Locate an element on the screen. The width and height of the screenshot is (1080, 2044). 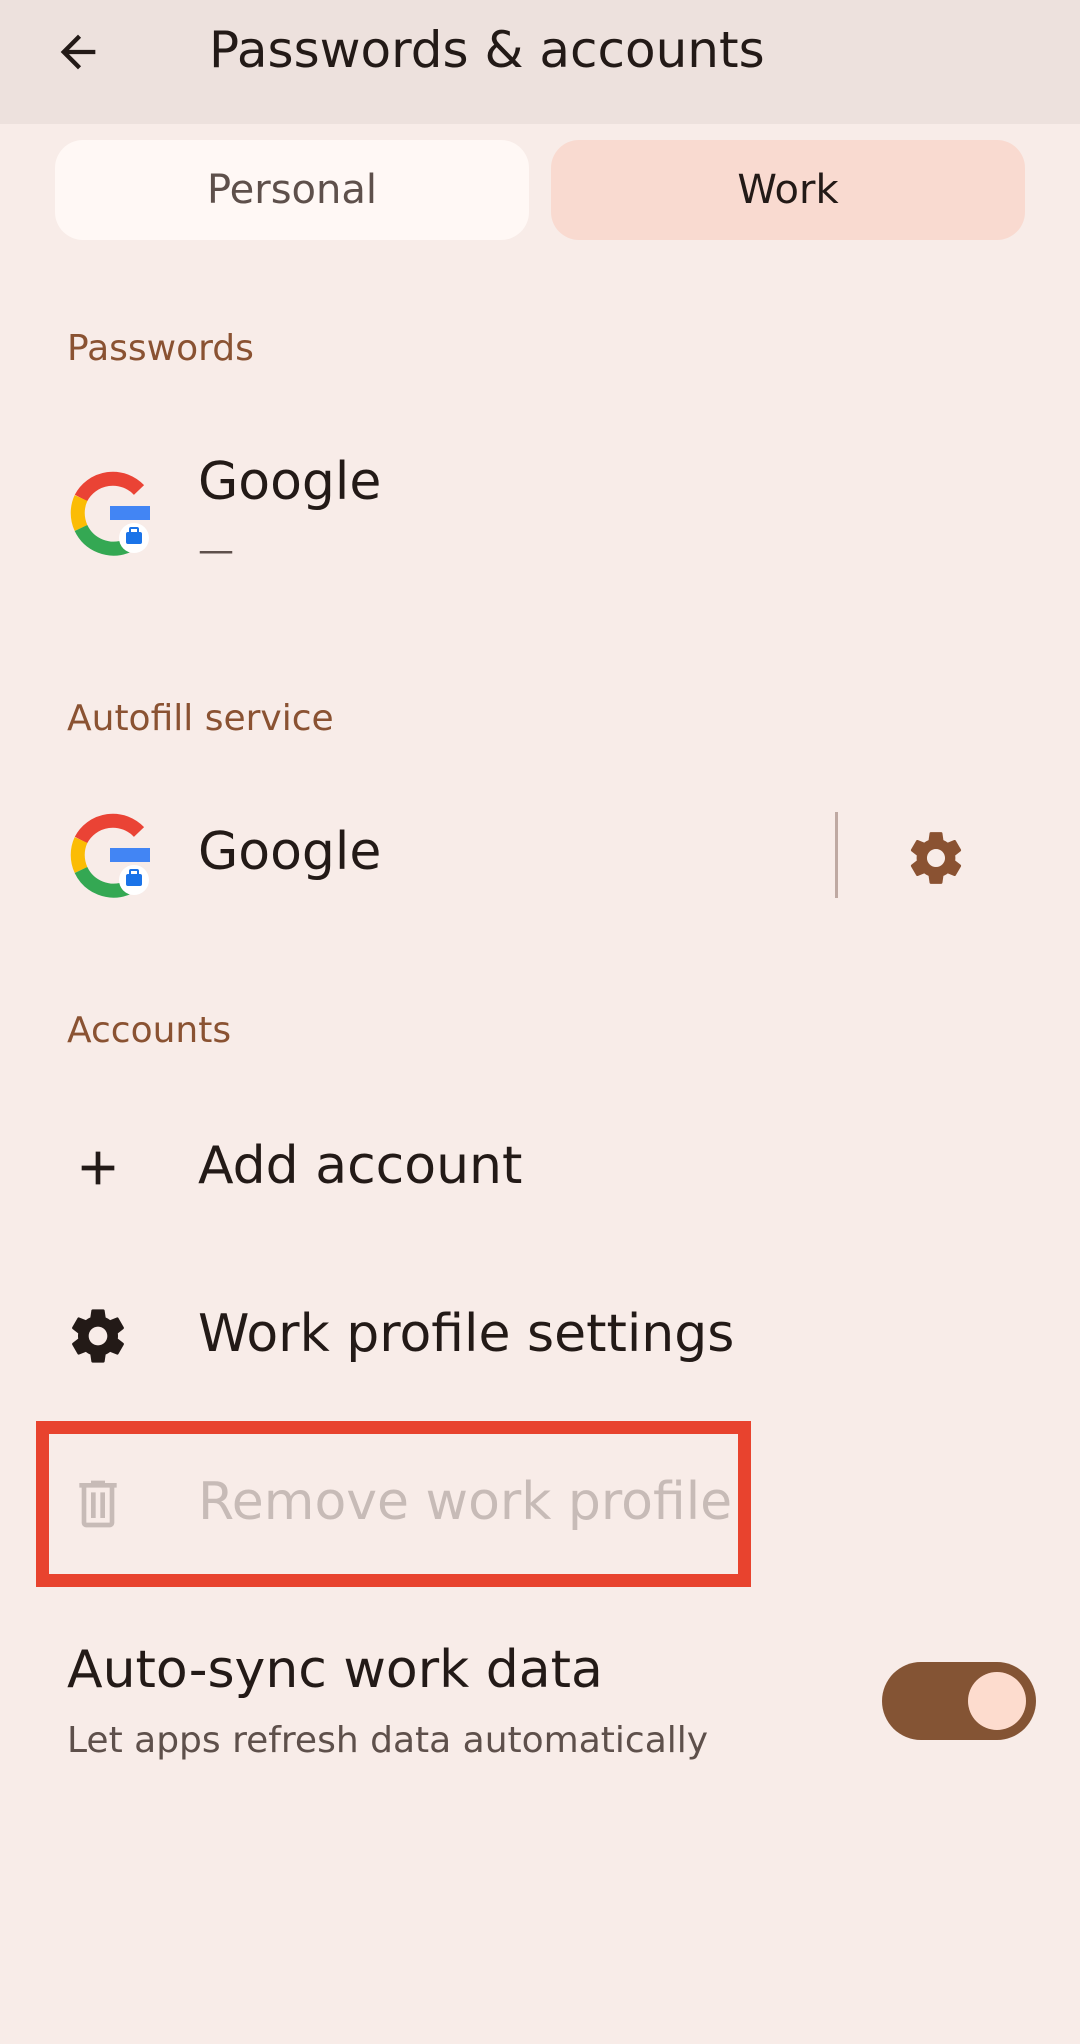
autofill-settings-button is located at coordinates (936, 858).